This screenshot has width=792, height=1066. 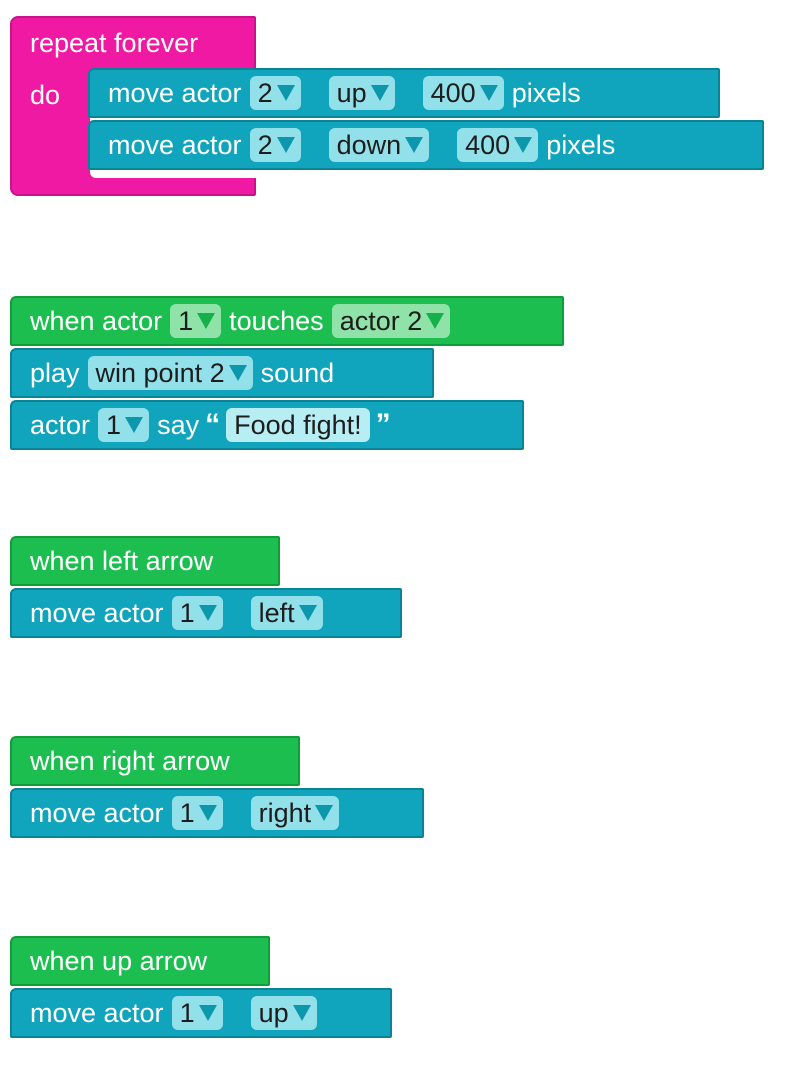 What do you see at coordinates (276, 320) in the screenshot?
I see `touches-label: touches` at bounding box center [276, 320].